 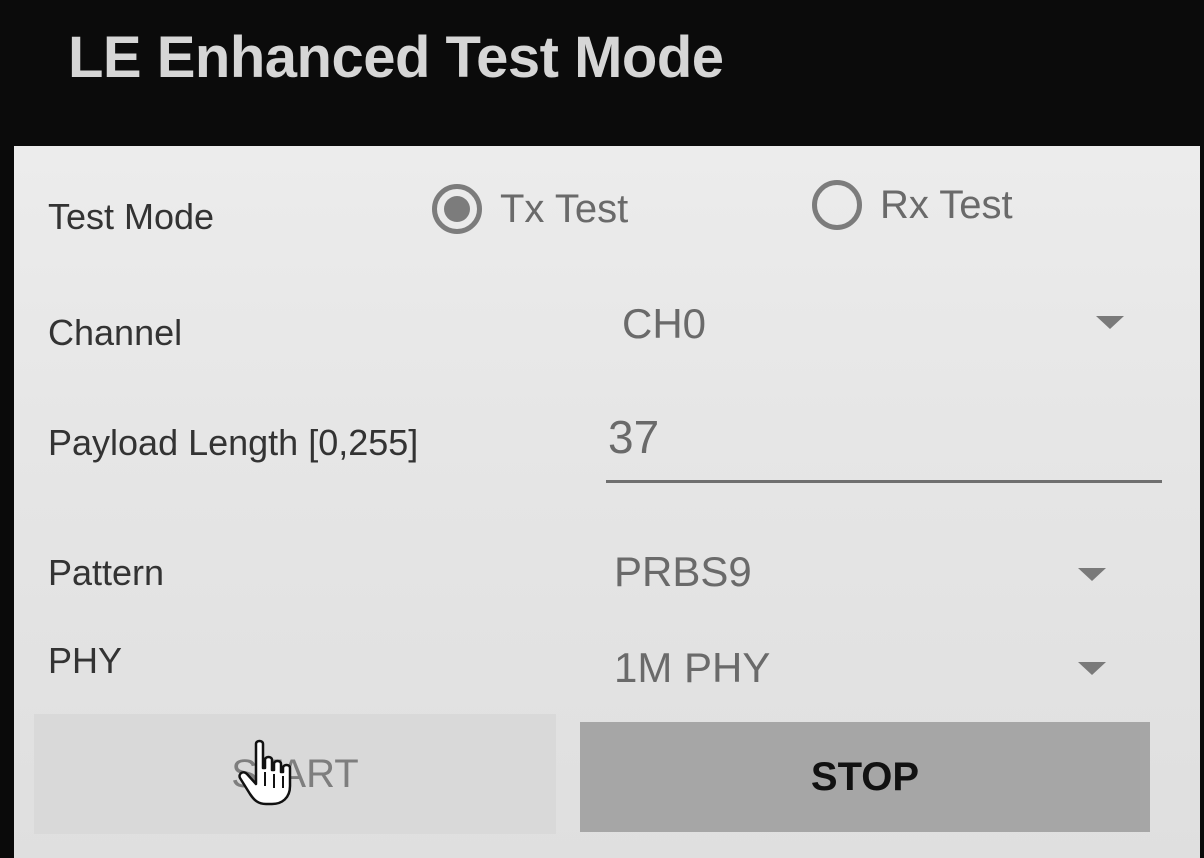 What do you see at coordinates (233, 442) in the screenshot?
I see `payload-length-label: Payload Length [0,255]` at bounding box center [233, 442].